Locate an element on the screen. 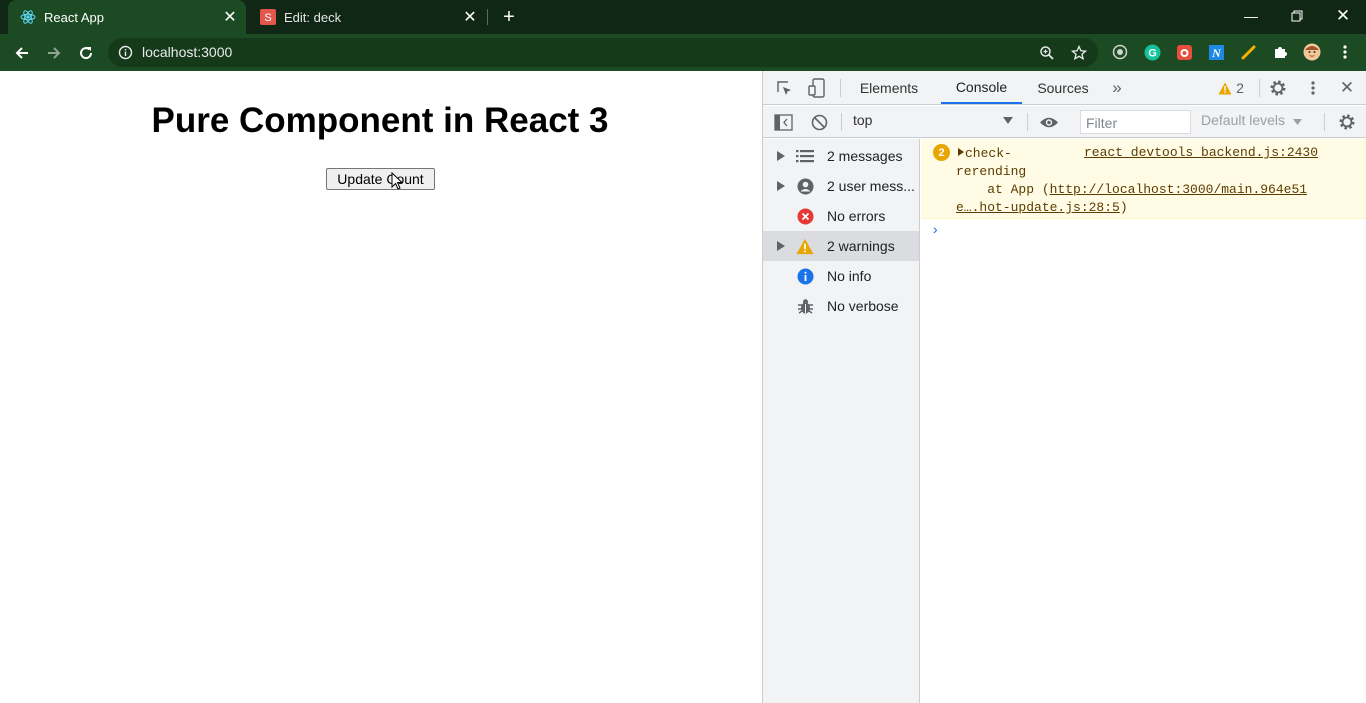 This screenshot has height=703, width=1366. log-levels-dropdown: Default levels is located at coordinates (1251, 120).